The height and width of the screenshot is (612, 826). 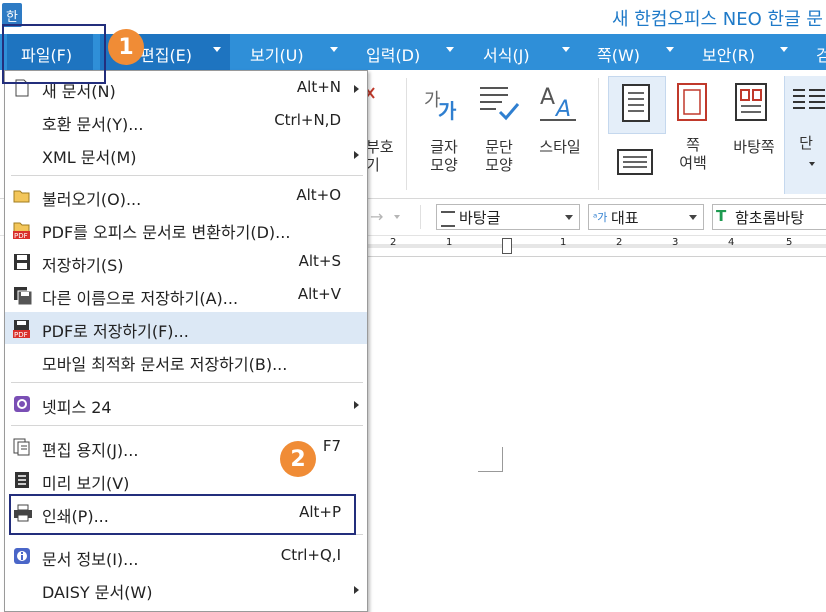 What do you see at coordinates (789, 242) in the screenshot?
I see `ruler-mark: 5` at bounding box center [789, 242].